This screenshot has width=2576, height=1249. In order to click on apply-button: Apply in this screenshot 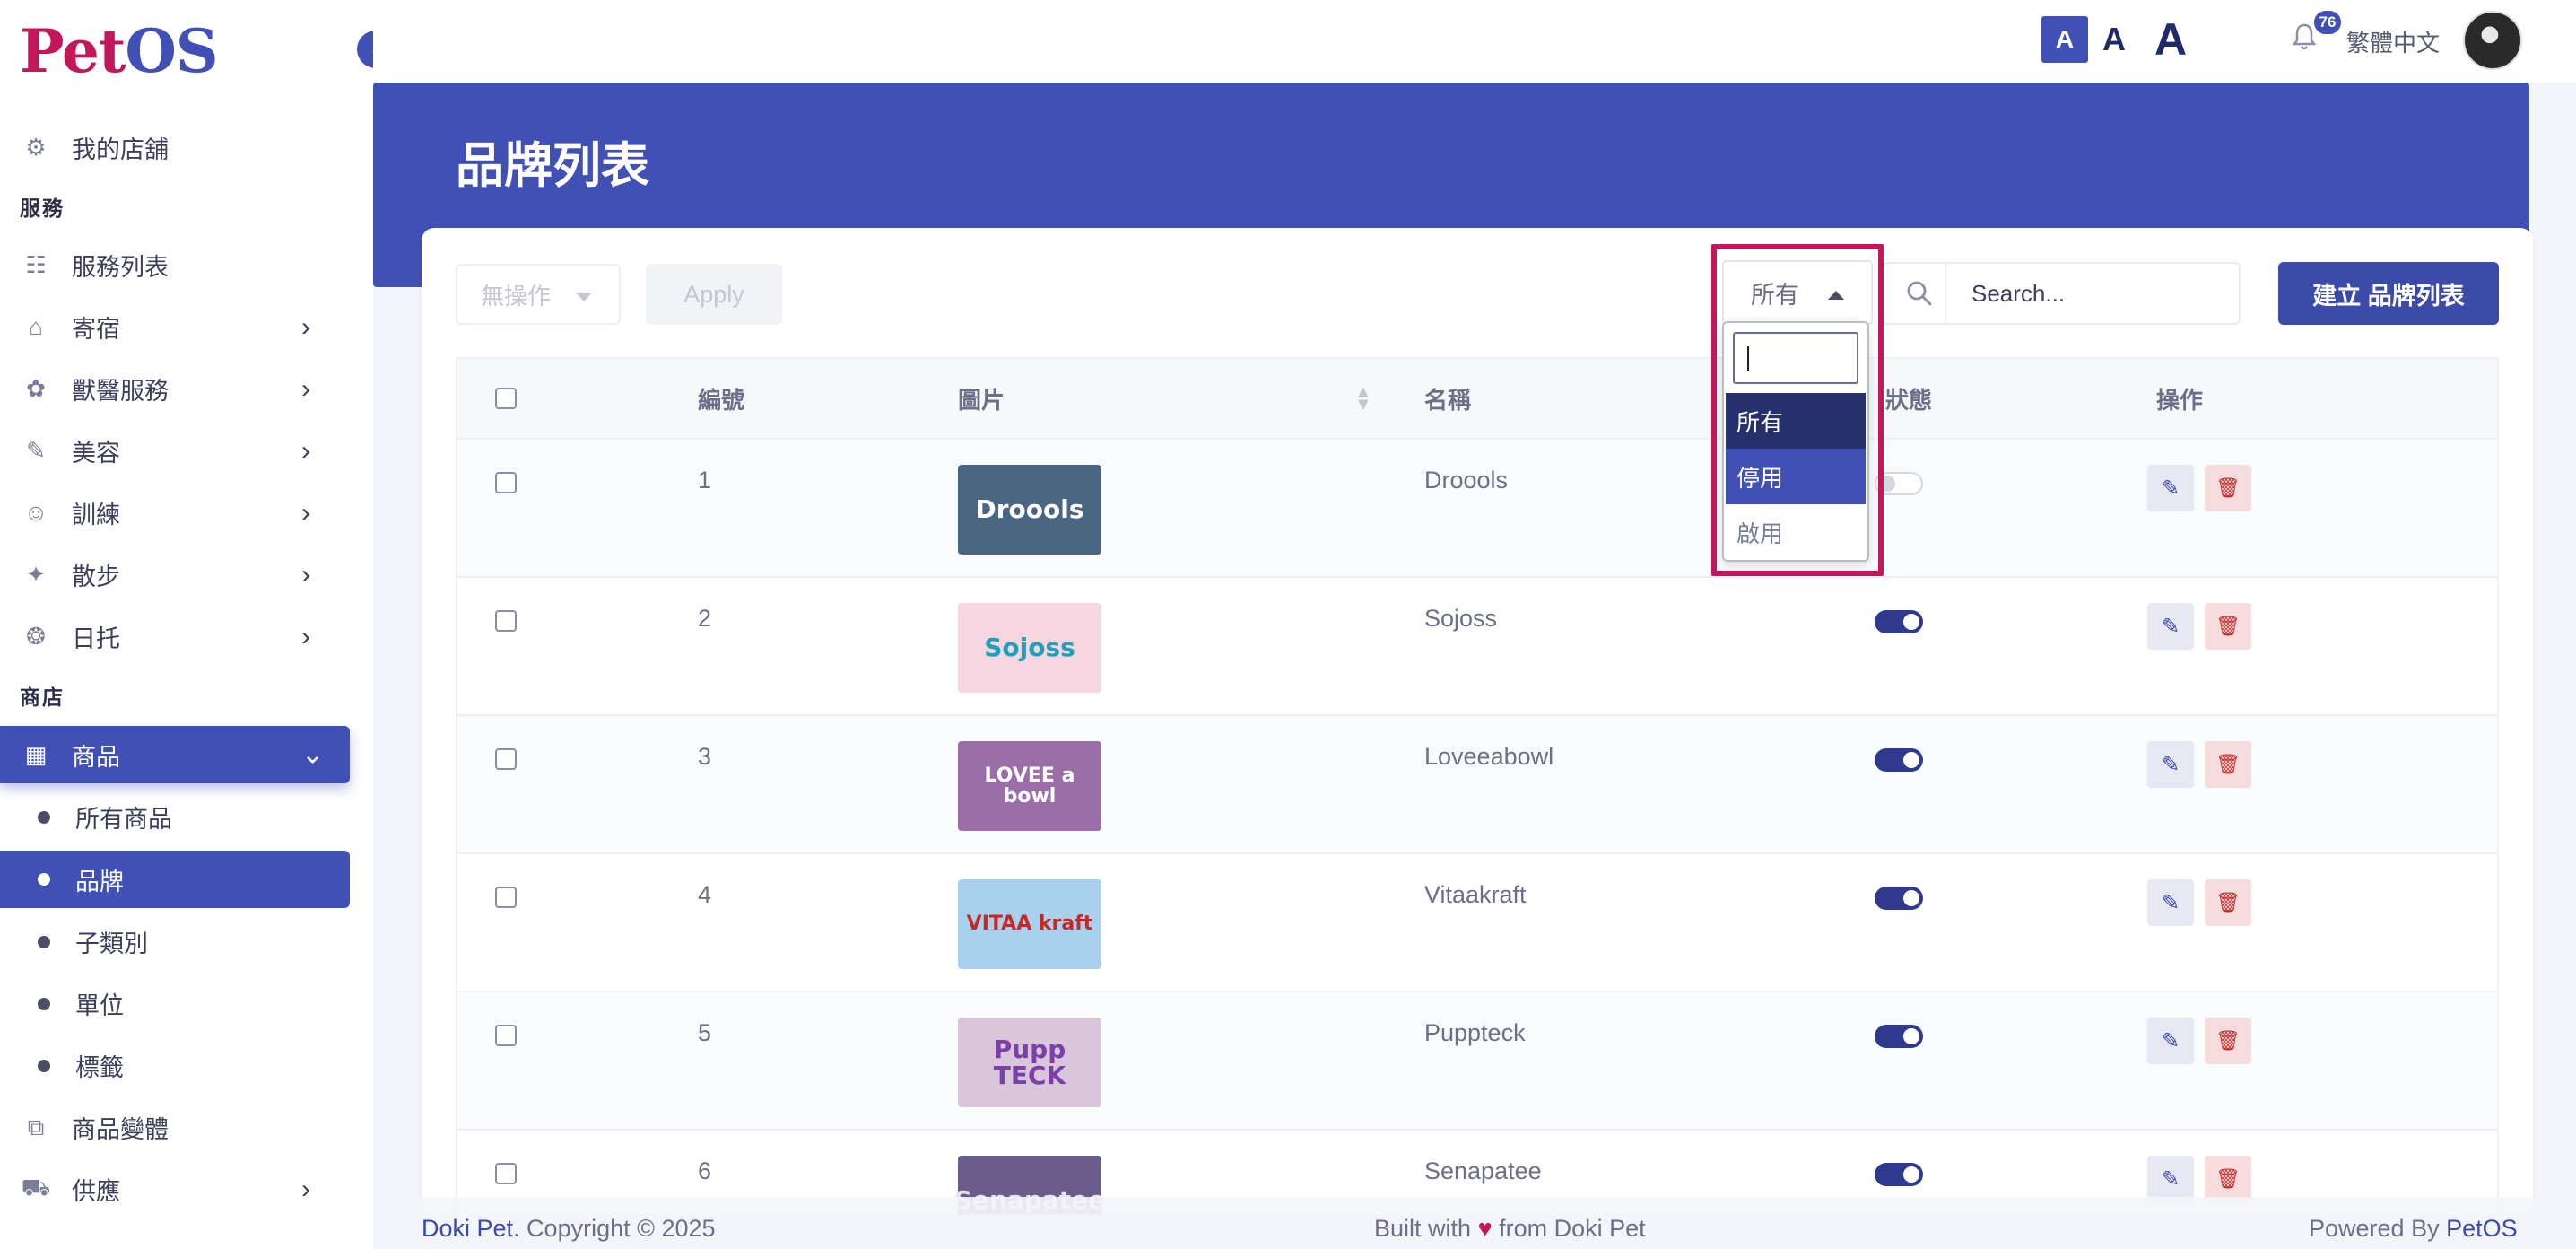, I will do `click(714, 295)`.